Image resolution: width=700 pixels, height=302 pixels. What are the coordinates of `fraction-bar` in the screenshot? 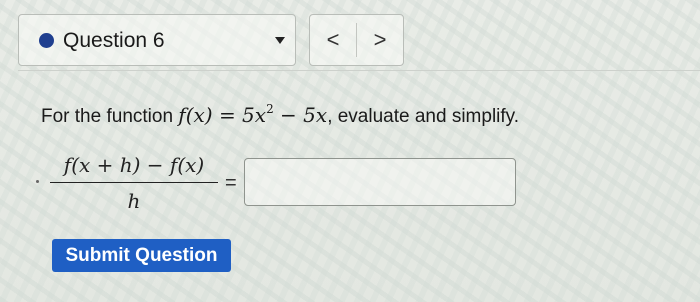 It's located at (134, 182).